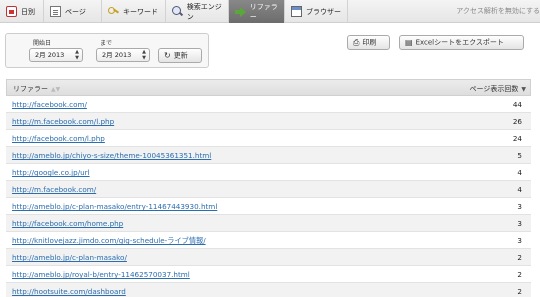 This screenshot has width=540, height=297. Describe the element at coordinates (519, 155) in the screenshot. I see `pageview-count: 5` at that location.